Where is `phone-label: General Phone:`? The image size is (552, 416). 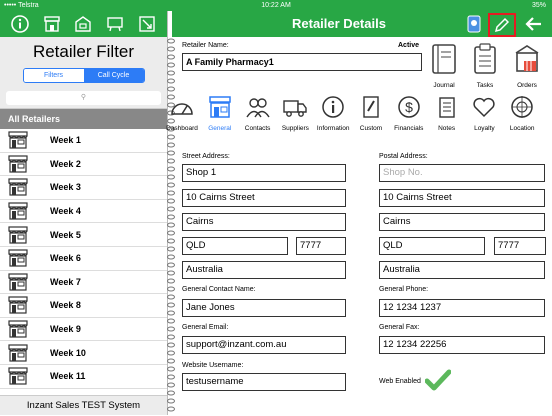 phone-label: General Phone: is located at coordinates (404, 289).